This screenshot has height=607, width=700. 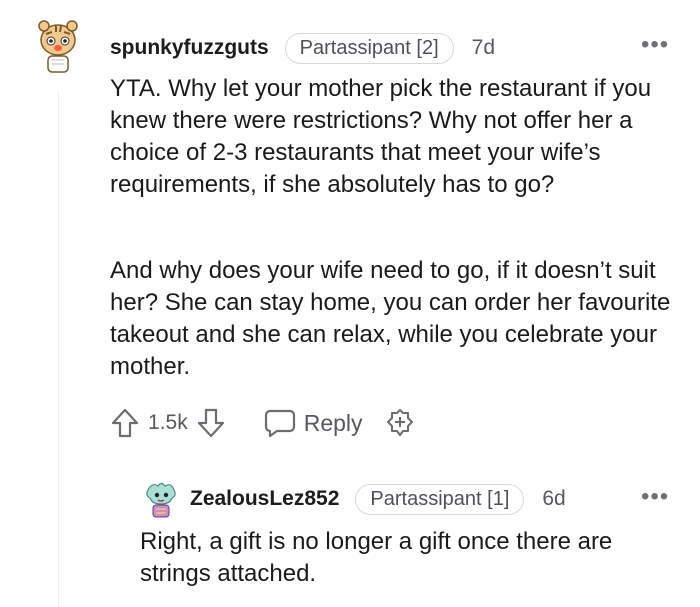 I want to click on reply-label: Reply, so click(x=333, y=422).